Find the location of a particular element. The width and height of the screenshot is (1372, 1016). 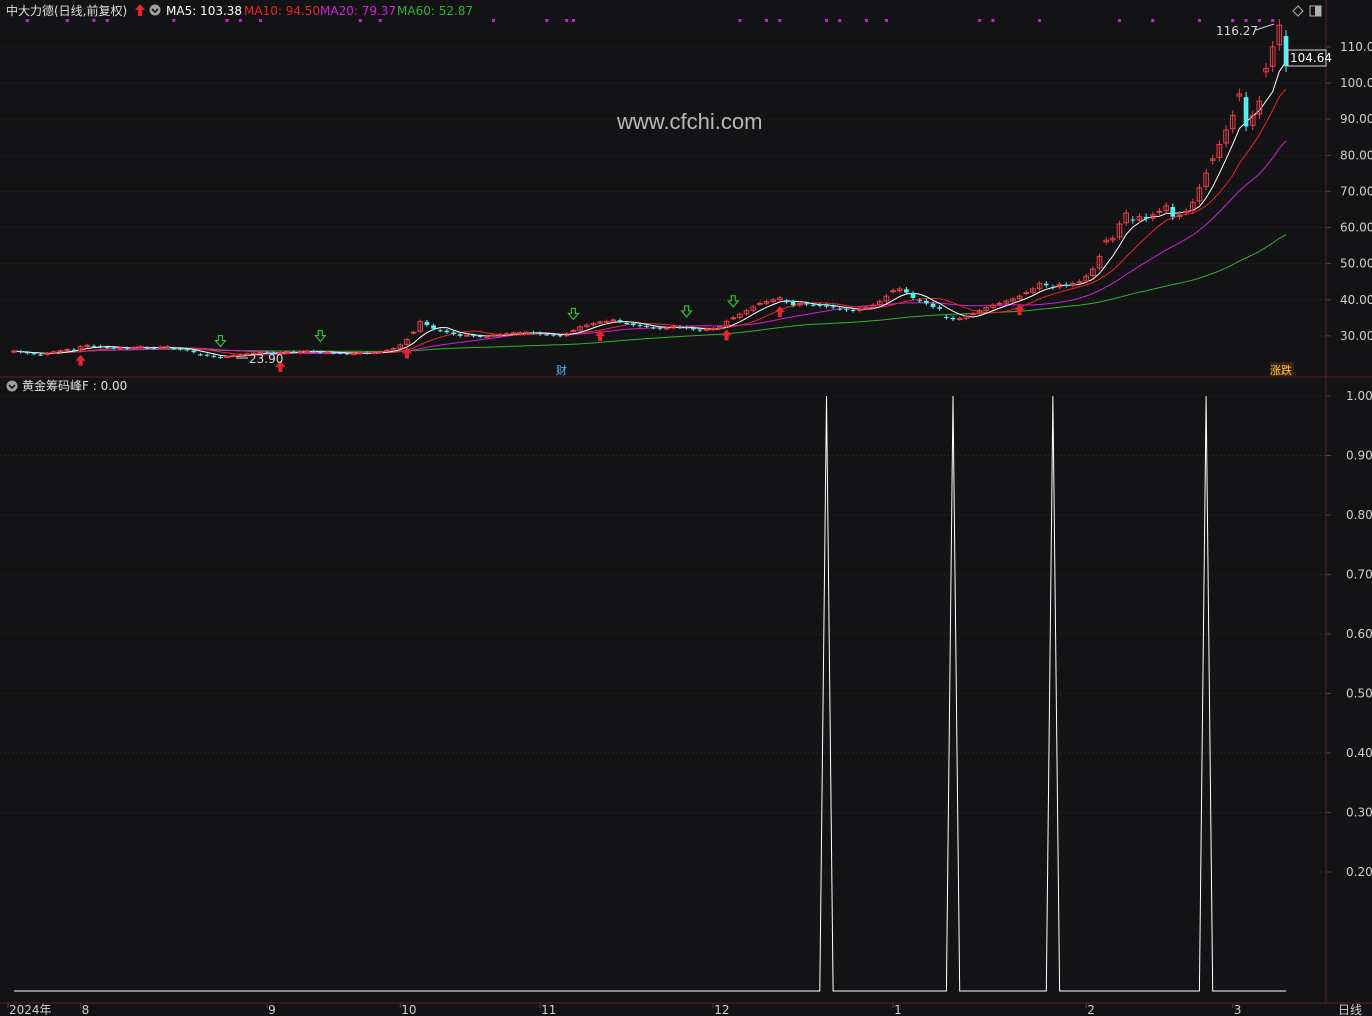

fundamental-tag: 财 is located at coordinates (561, 370).